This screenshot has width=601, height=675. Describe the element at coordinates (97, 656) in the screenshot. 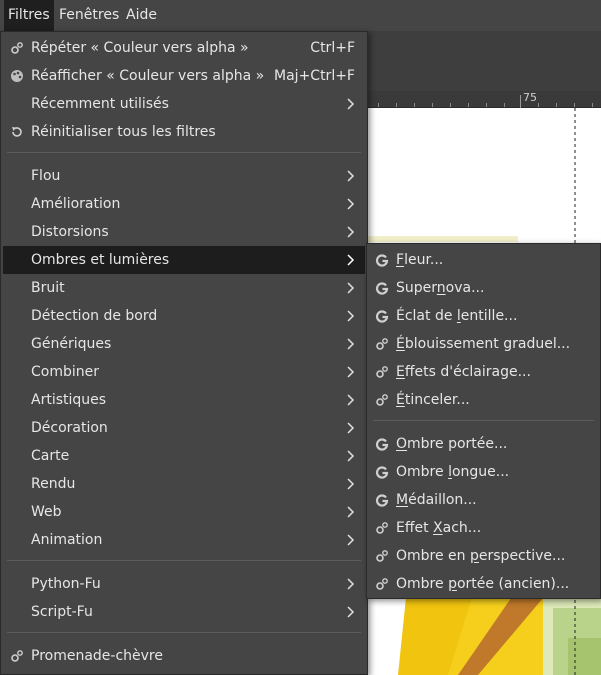

I see `menu-item-label: Promenade-chèvre` at that location.